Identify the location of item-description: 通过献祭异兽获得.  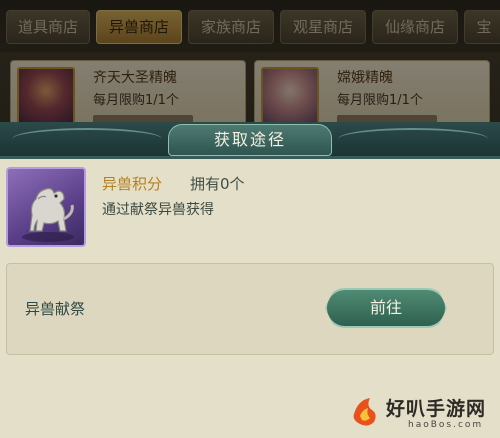
(158, 210).